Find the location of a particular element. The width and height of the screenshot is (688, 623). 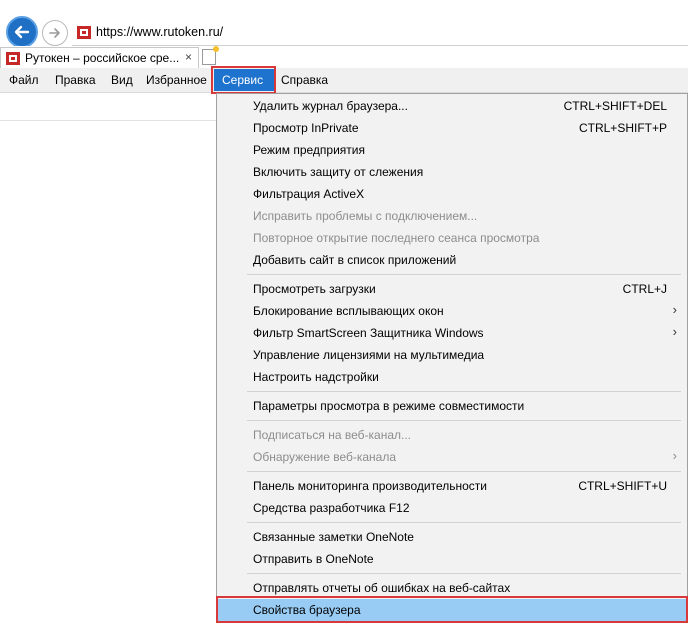

menuitem-manage-addons: Настроить надстройки is located at coordinates (452, 377).